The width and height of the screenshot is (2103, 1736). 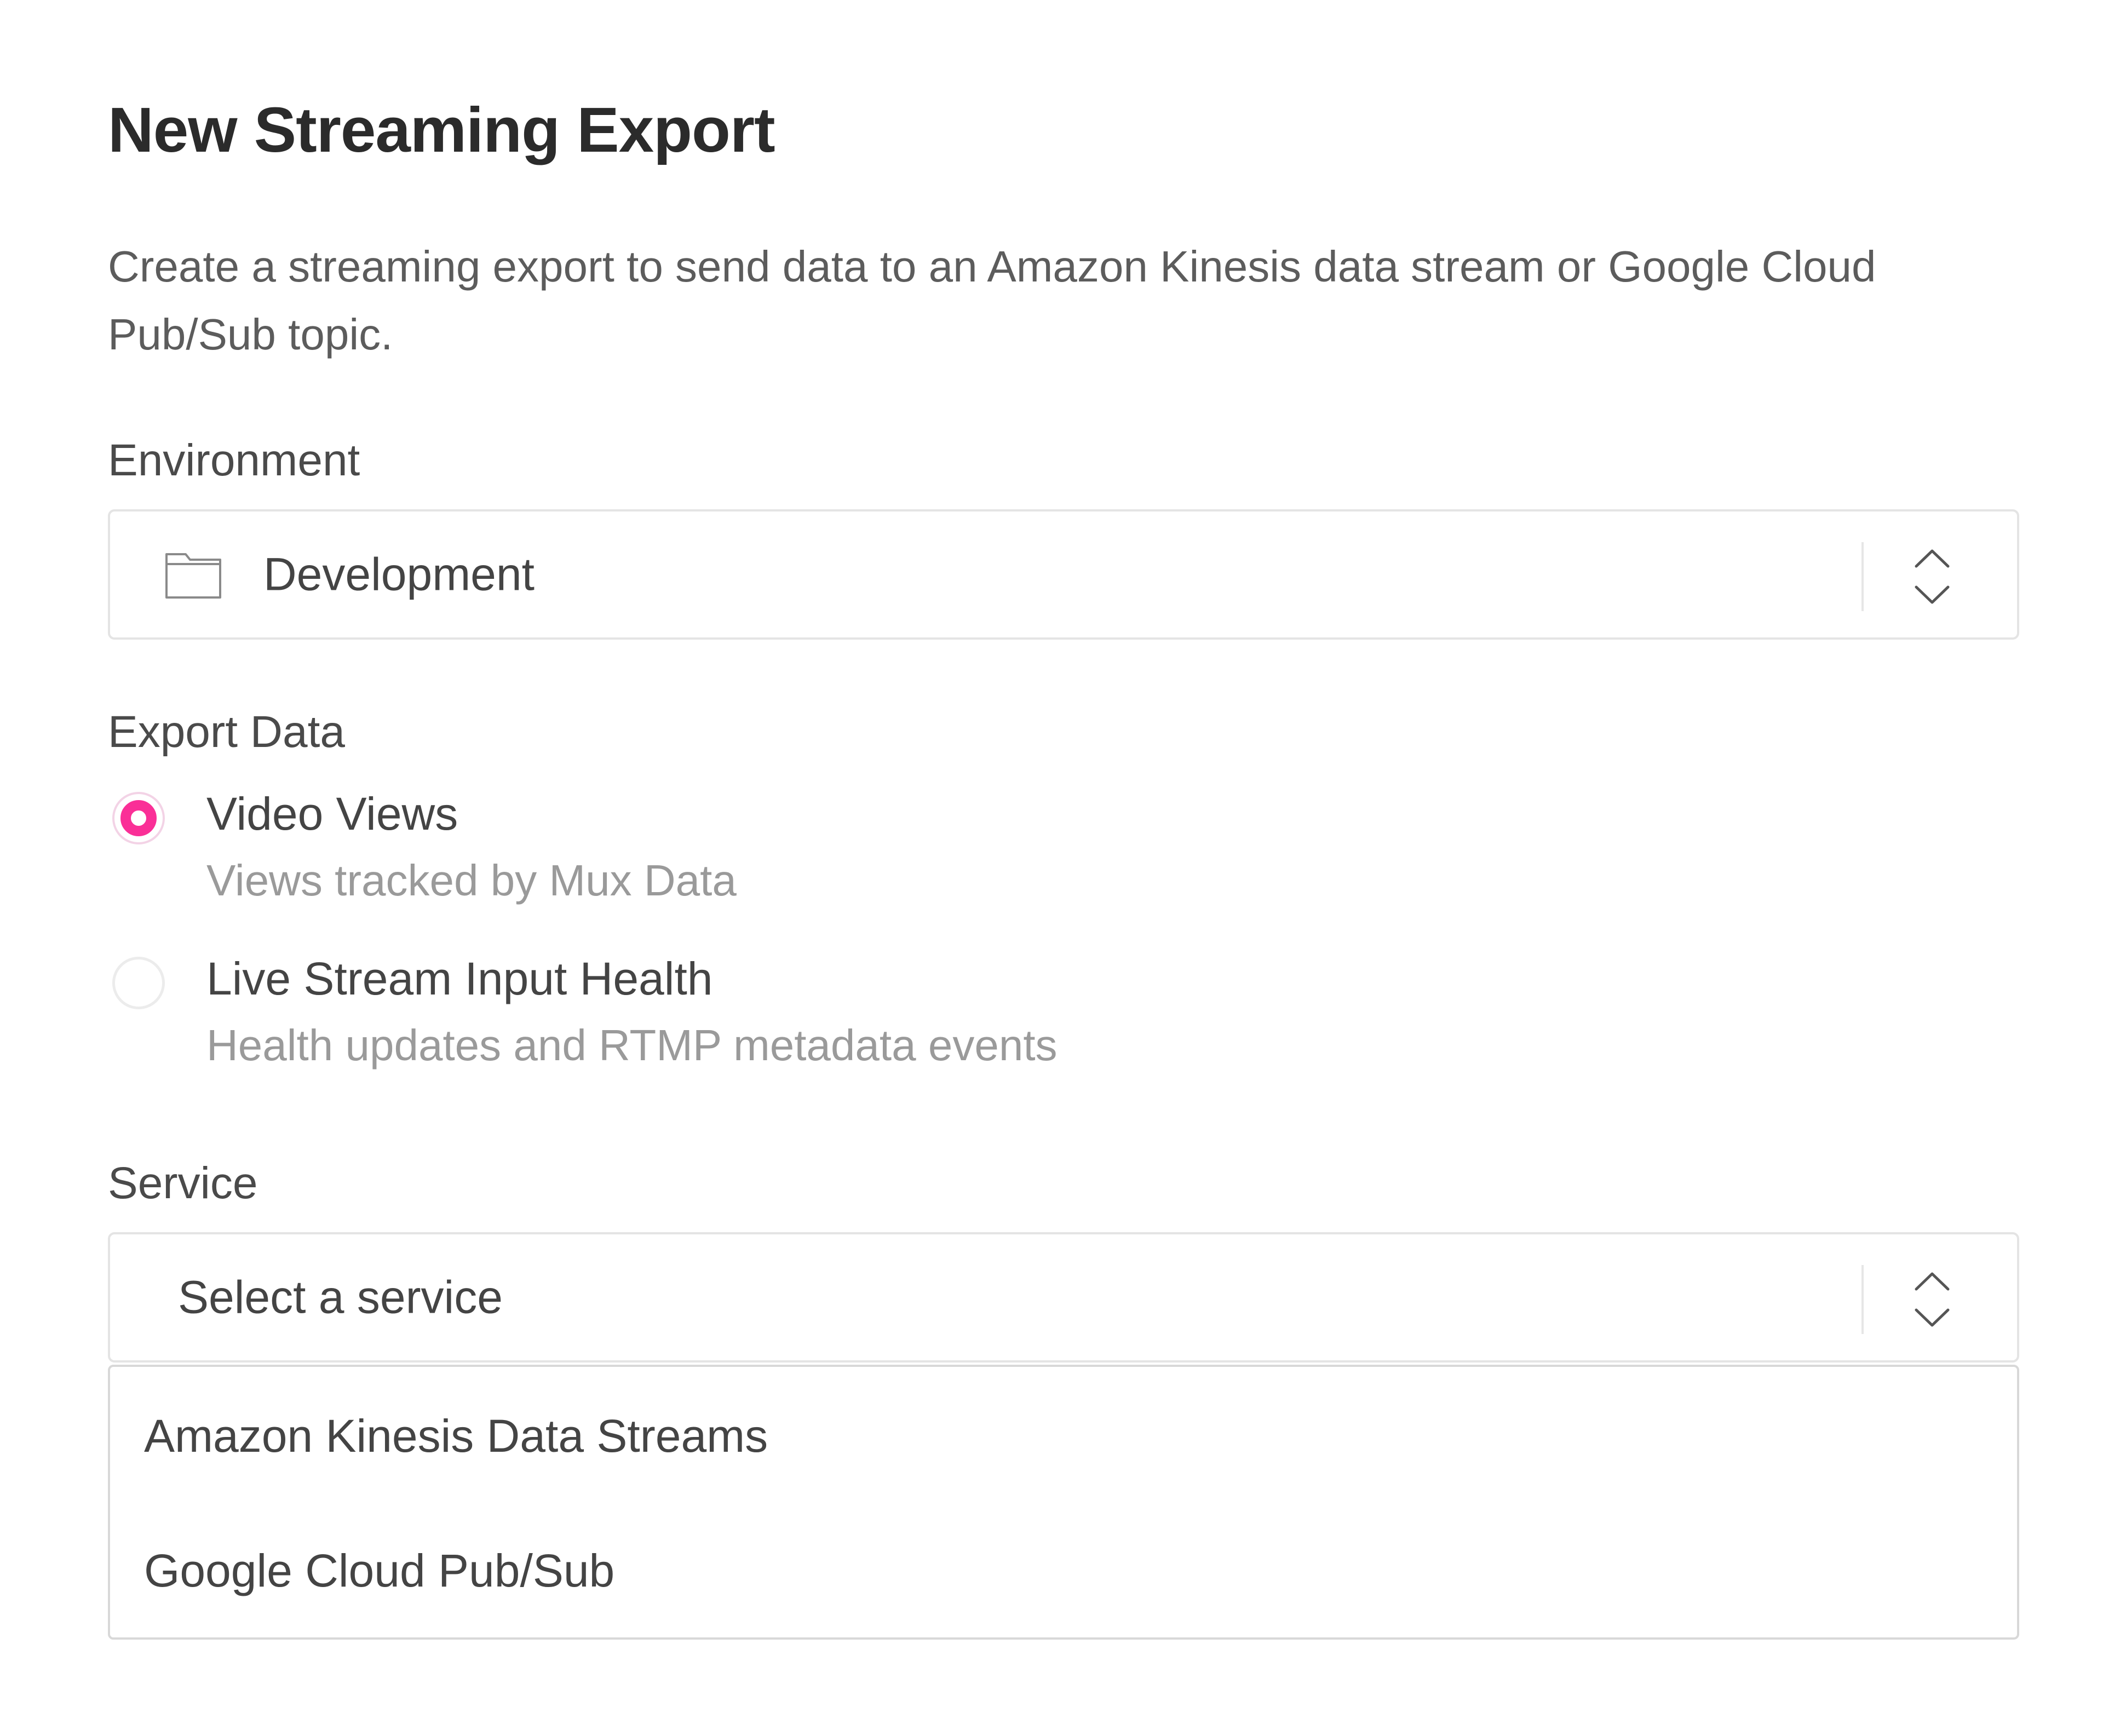 What do you see at coordinates (340, 1297) in the screenshot?
I see `service-placeholder: Select a service` at bounding box center [340, 1297].